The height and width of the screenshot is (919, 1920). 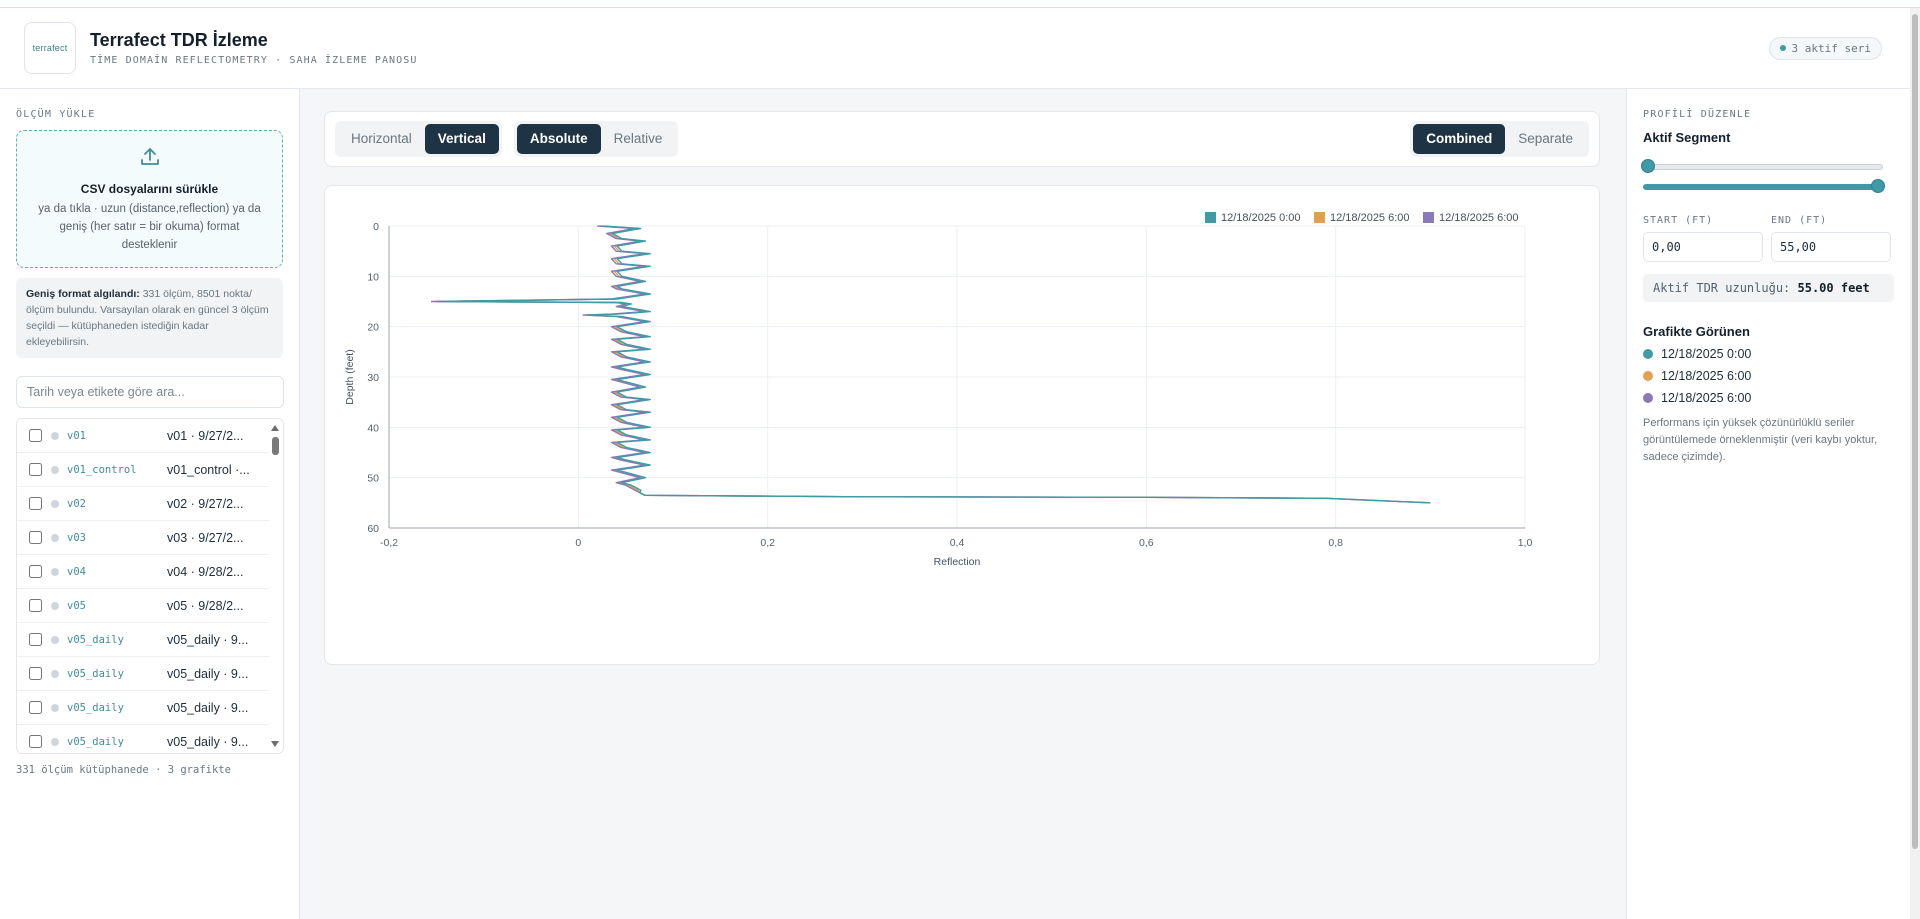 What do you see at coordinates (957, 562) in the screenshot?
I see `x-axis-label: Reflection` at bounding box center [957, 562].